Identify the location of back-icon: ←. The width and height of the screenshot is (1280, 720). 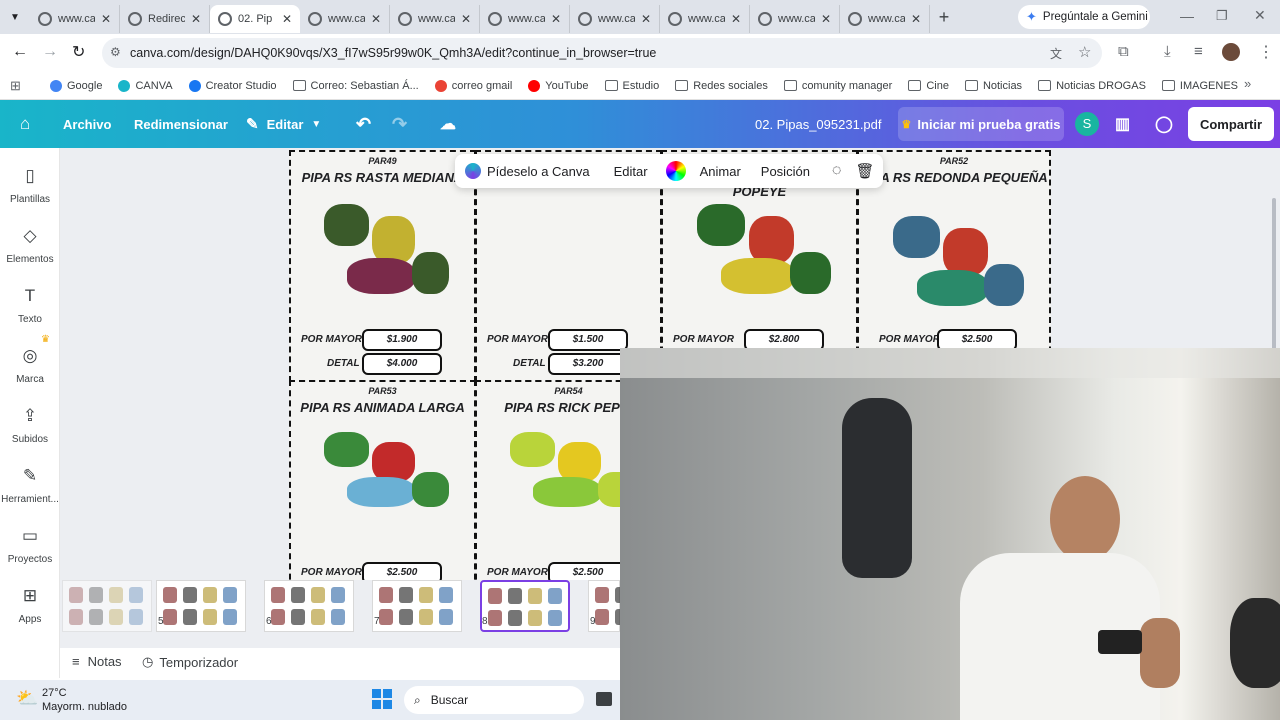
(20, 52).